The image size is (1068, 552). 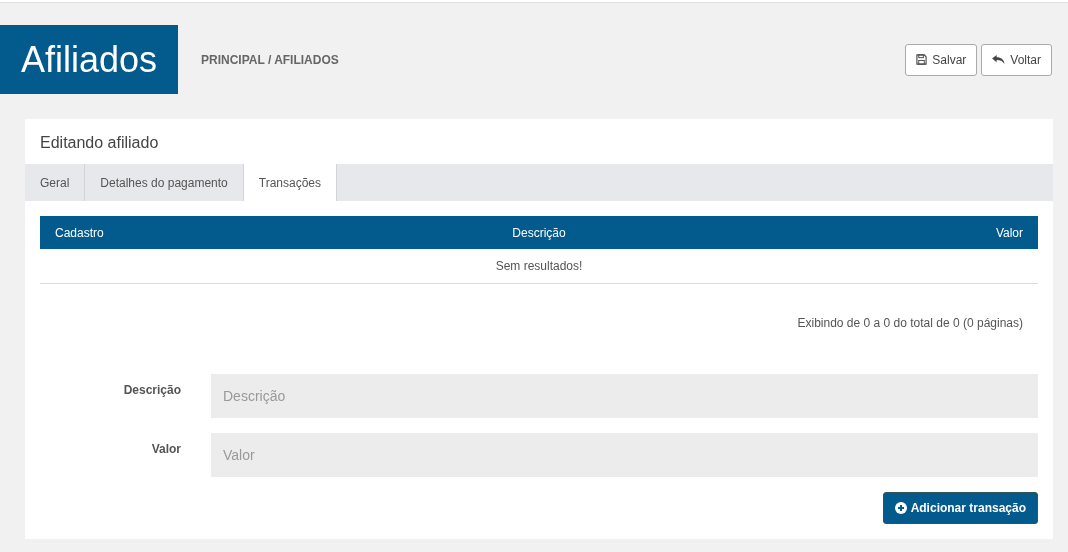 What do you see at coordinates (1008, 233) in the screenshot?
I see `column-header: Valor` at bounding box center [1008, 233].